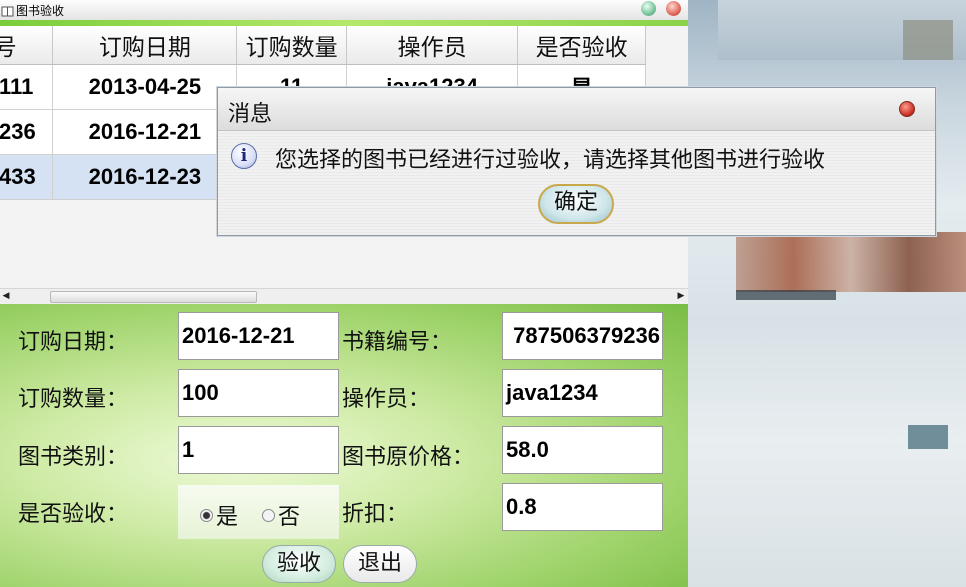 The image size is (966, 587). What do you see at coordinates (145, 45) in the screenshot?
I see `column-header-order-date: 订购日期` at bounding box center [145, 45].